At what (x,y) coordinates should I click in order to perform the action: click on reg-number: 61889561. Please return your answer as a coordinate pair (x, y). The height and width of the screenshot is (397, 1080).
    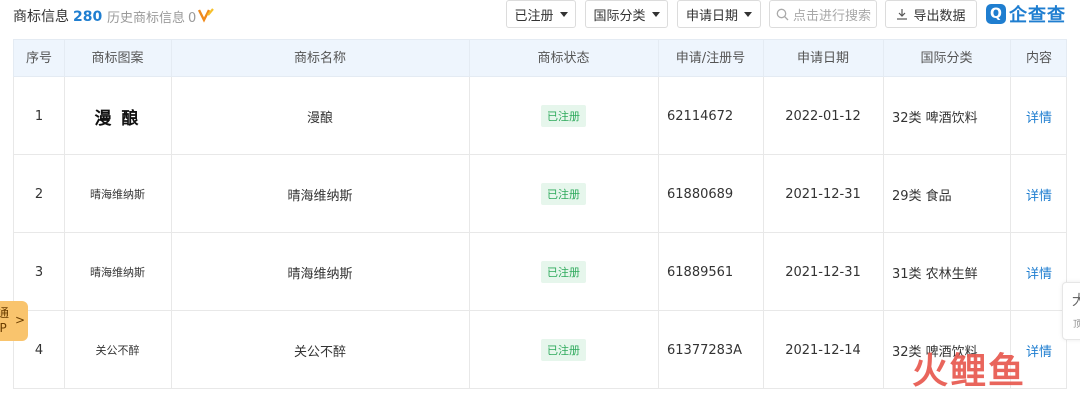
    Looking at the image, I should click on (700, 272).